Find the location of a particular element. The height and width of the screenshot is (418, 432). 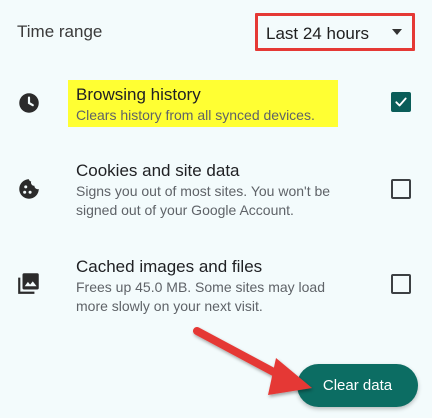

cached-files-checkbox is located at coordinates (401, 284).